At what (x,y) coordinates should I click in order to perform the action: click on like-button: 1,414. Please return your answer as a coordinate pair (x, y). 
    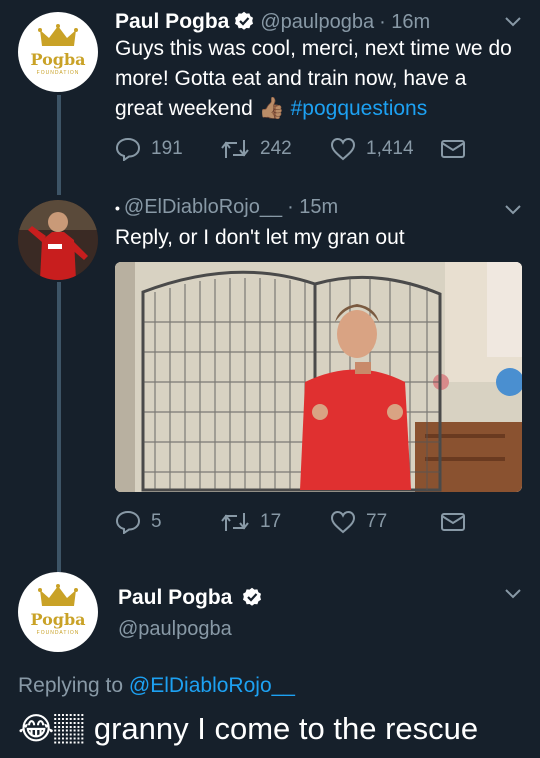
    Looking at the image, I should click on (385, 149).